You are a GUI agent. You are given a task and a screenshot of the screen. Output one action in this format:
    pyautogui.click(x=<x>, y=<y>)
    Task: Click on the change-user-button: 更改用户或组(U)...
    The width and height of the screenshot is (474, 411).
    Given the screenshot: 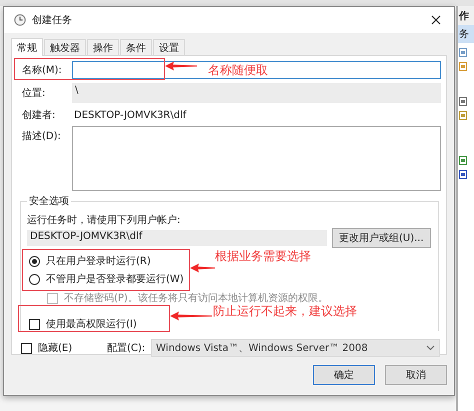 What is the action you would take?
    pyautogui.click(x=381, y=238)
    